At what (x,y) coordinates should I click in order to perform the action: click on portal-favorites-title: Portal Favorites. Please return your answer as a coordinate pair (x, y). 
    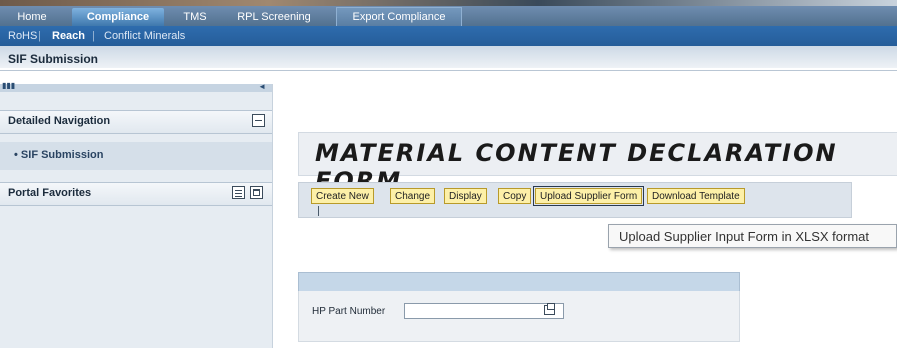
    Looking at the image, I should click on (50, 193).